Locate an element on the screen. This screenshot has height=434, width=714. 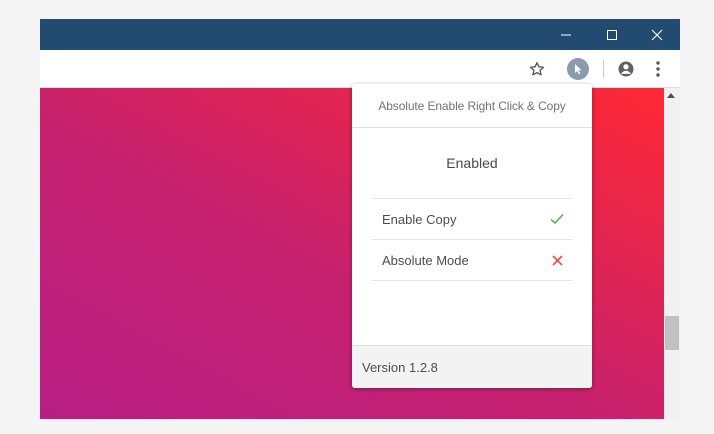
option-label: Enable Copy is located at coordinates (419, 219).